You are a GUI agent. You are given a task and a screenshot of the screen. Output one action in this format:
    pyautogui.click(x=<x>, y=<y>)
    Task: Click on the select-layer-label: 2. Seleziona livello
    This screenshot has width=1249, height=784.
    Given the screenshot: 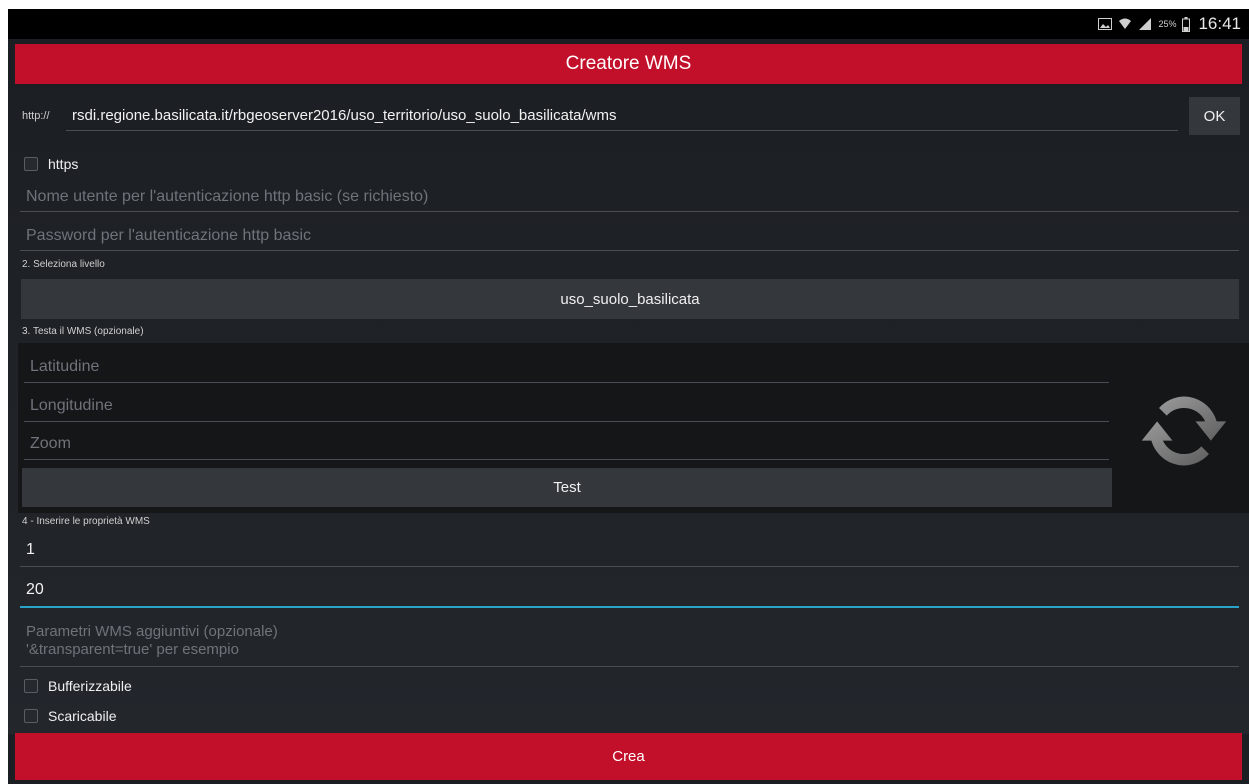 What is the action you would take?
    pyautogui.click(x=63, y=264)
    